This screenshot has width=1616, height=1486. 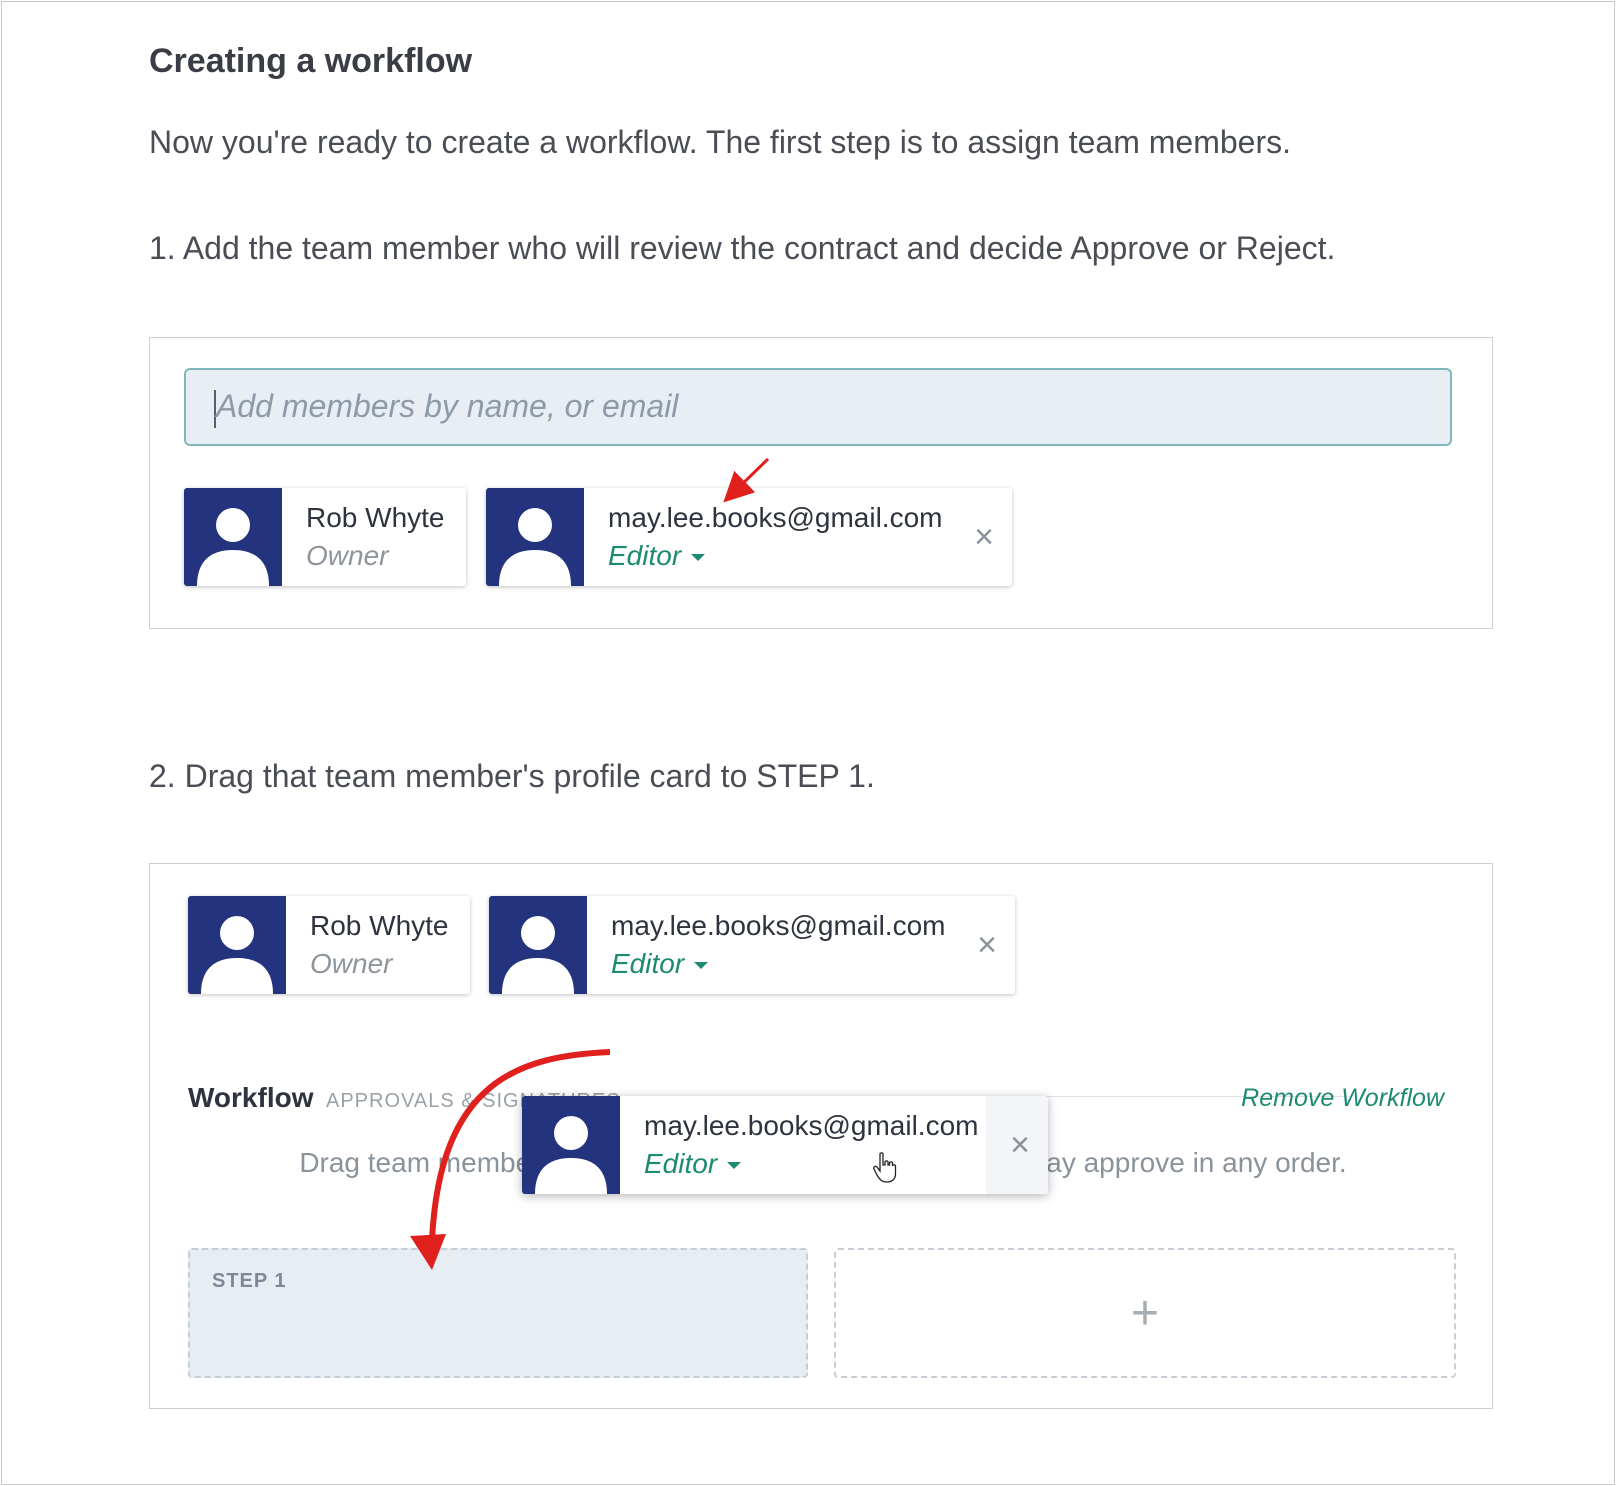 I want to click on step-1-dropzone: STEP 1, so click(x=498, y=1313).